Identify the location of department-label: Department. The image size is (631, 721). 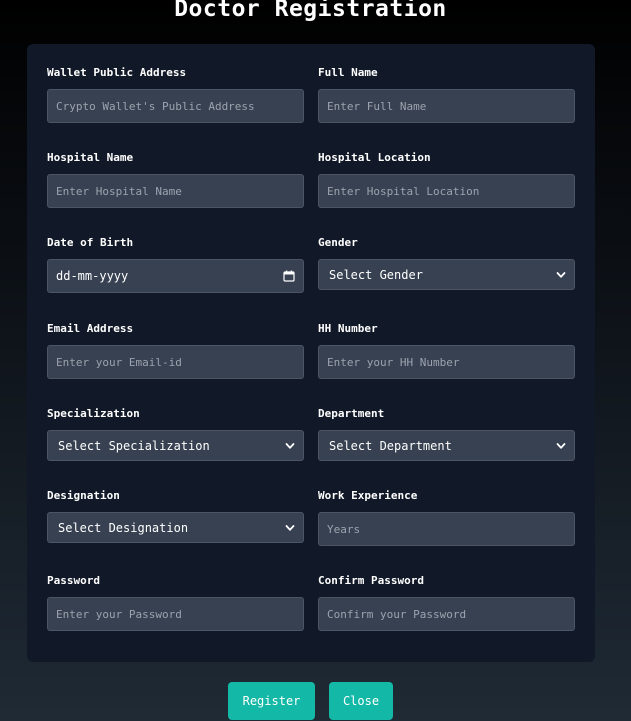
(351, 413).